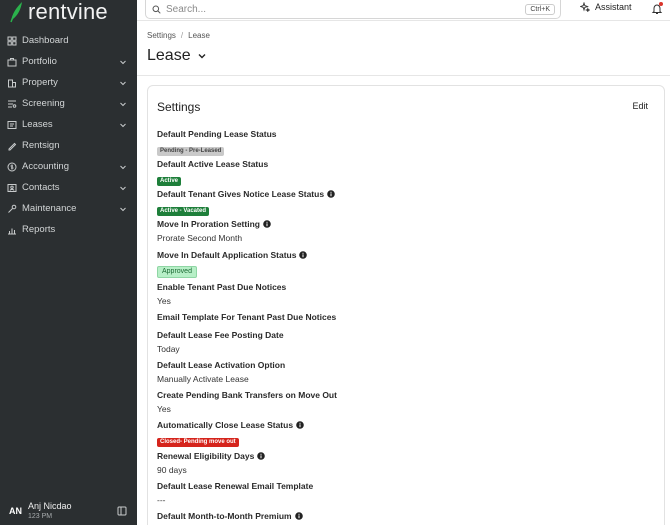  I want to click on setting-value: 90 days, so click(172, 470).